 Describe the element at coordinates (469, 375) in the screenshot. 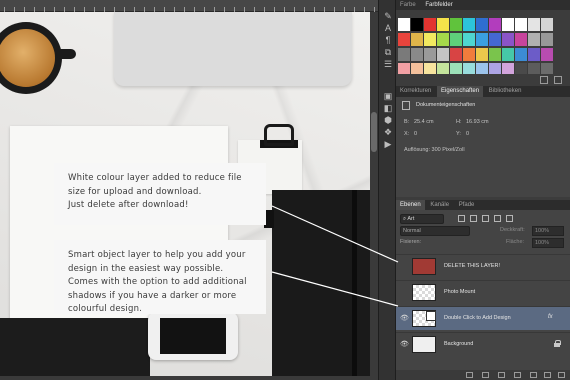

I see `link-layers-icon` at that location.